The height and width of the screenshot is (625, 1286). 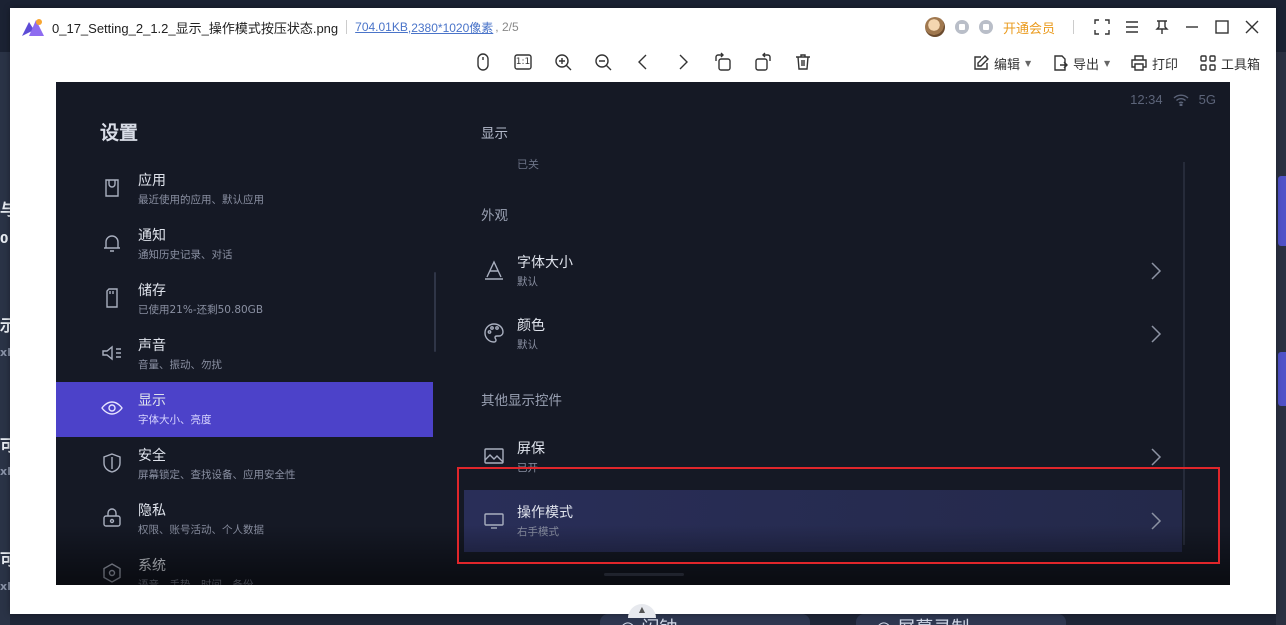 What do you see at coordinates (823, 521) in the screenshot?
I see `setting-operation-mode: 操作模式 右手模式` at bounding box center [823, 521].